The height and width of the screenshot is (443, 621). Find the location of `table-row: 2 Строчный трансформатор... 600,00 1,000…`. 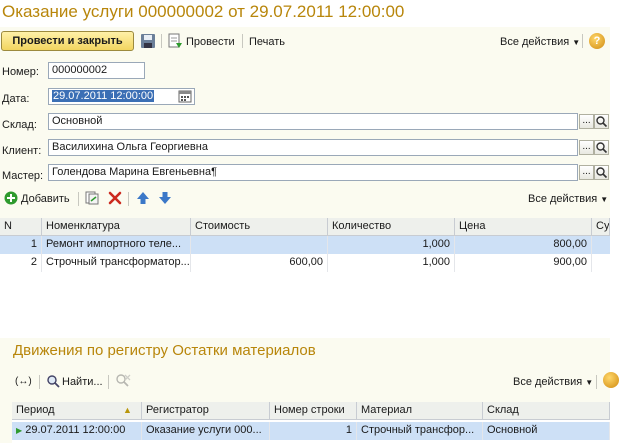

table-row: 2 Строчный трансформатор... 600,00 1,000… is located at coordinates (305, 263).